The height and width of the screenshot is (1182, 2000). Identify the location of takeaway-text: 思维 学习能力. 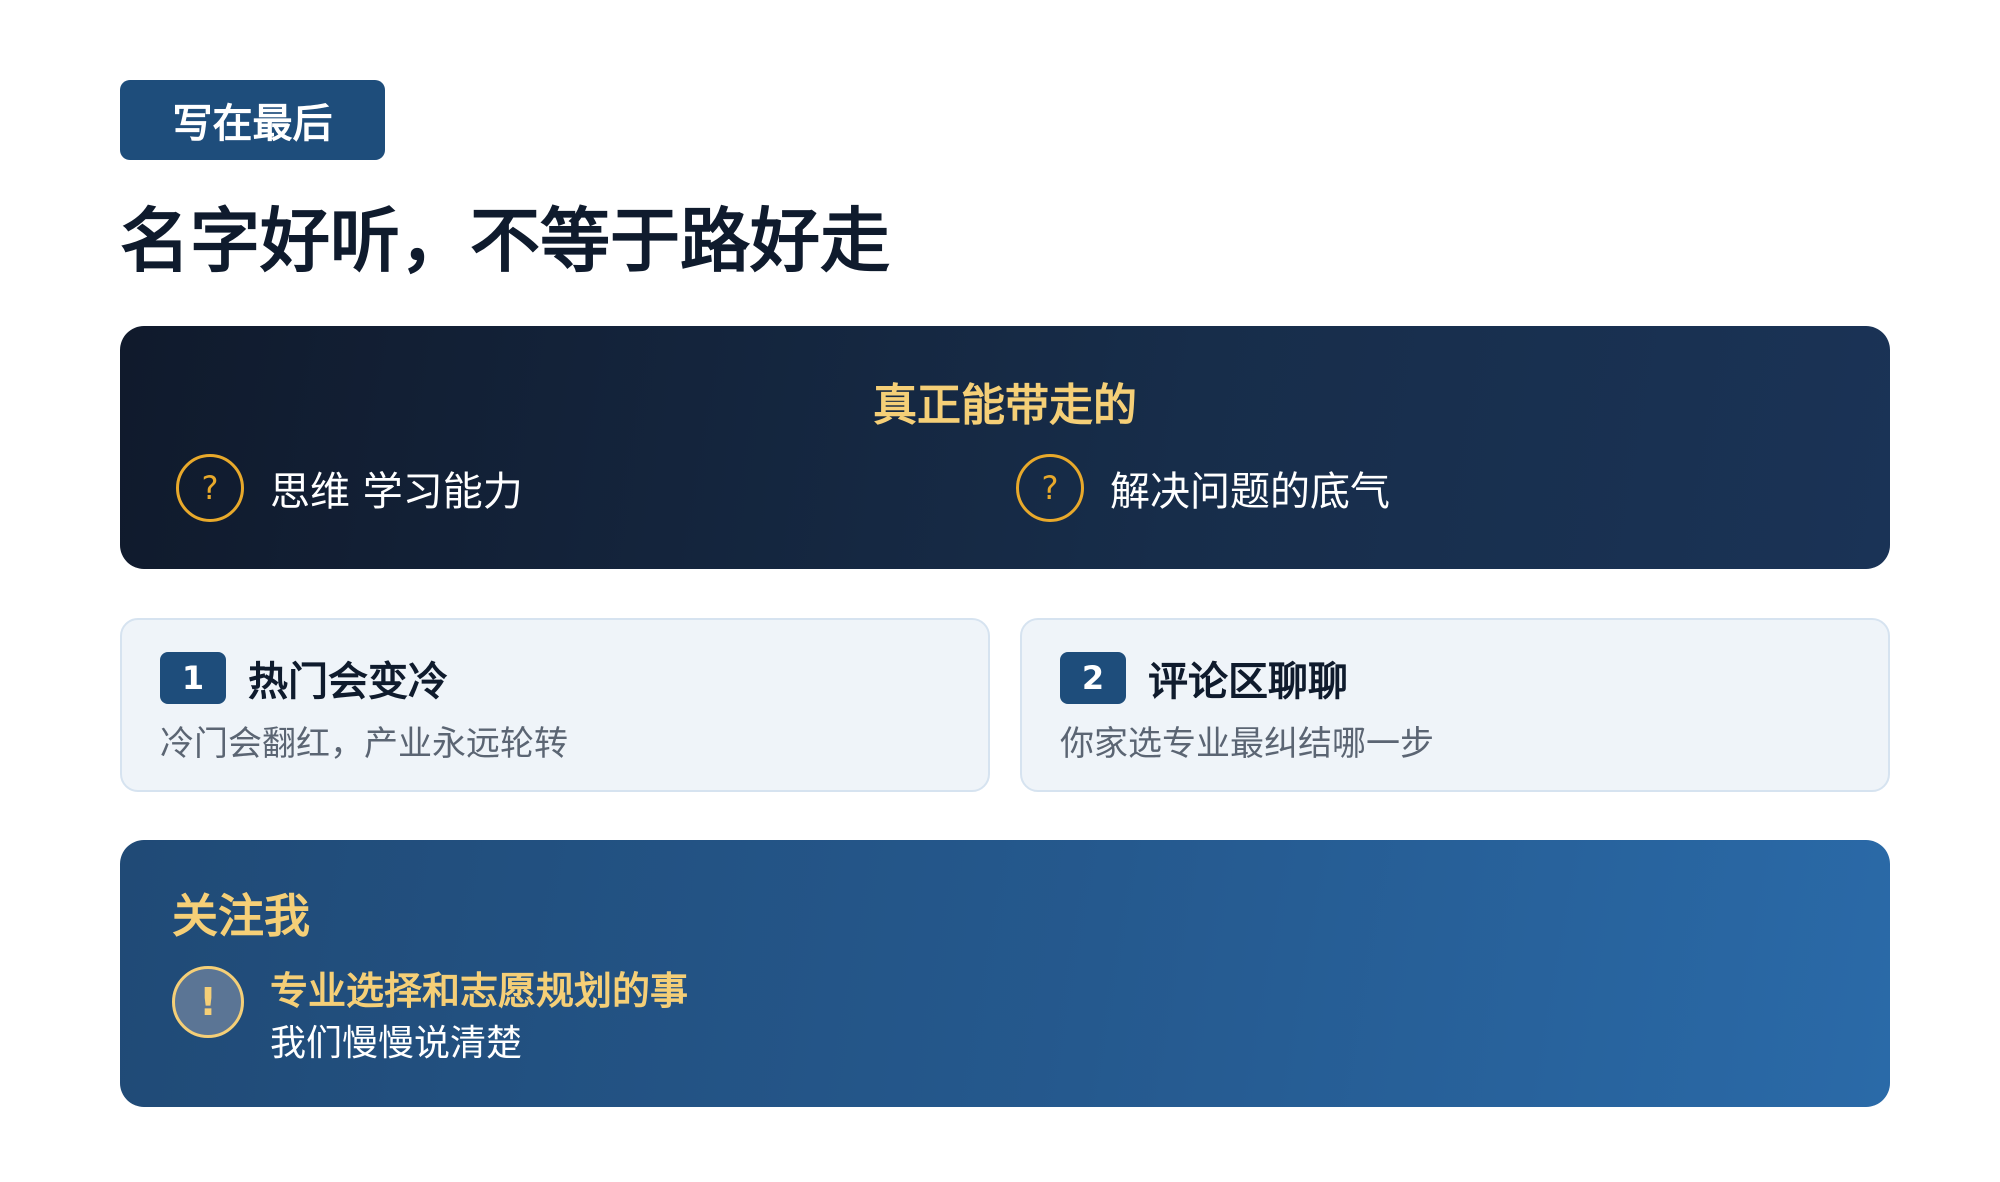
(396, 492).